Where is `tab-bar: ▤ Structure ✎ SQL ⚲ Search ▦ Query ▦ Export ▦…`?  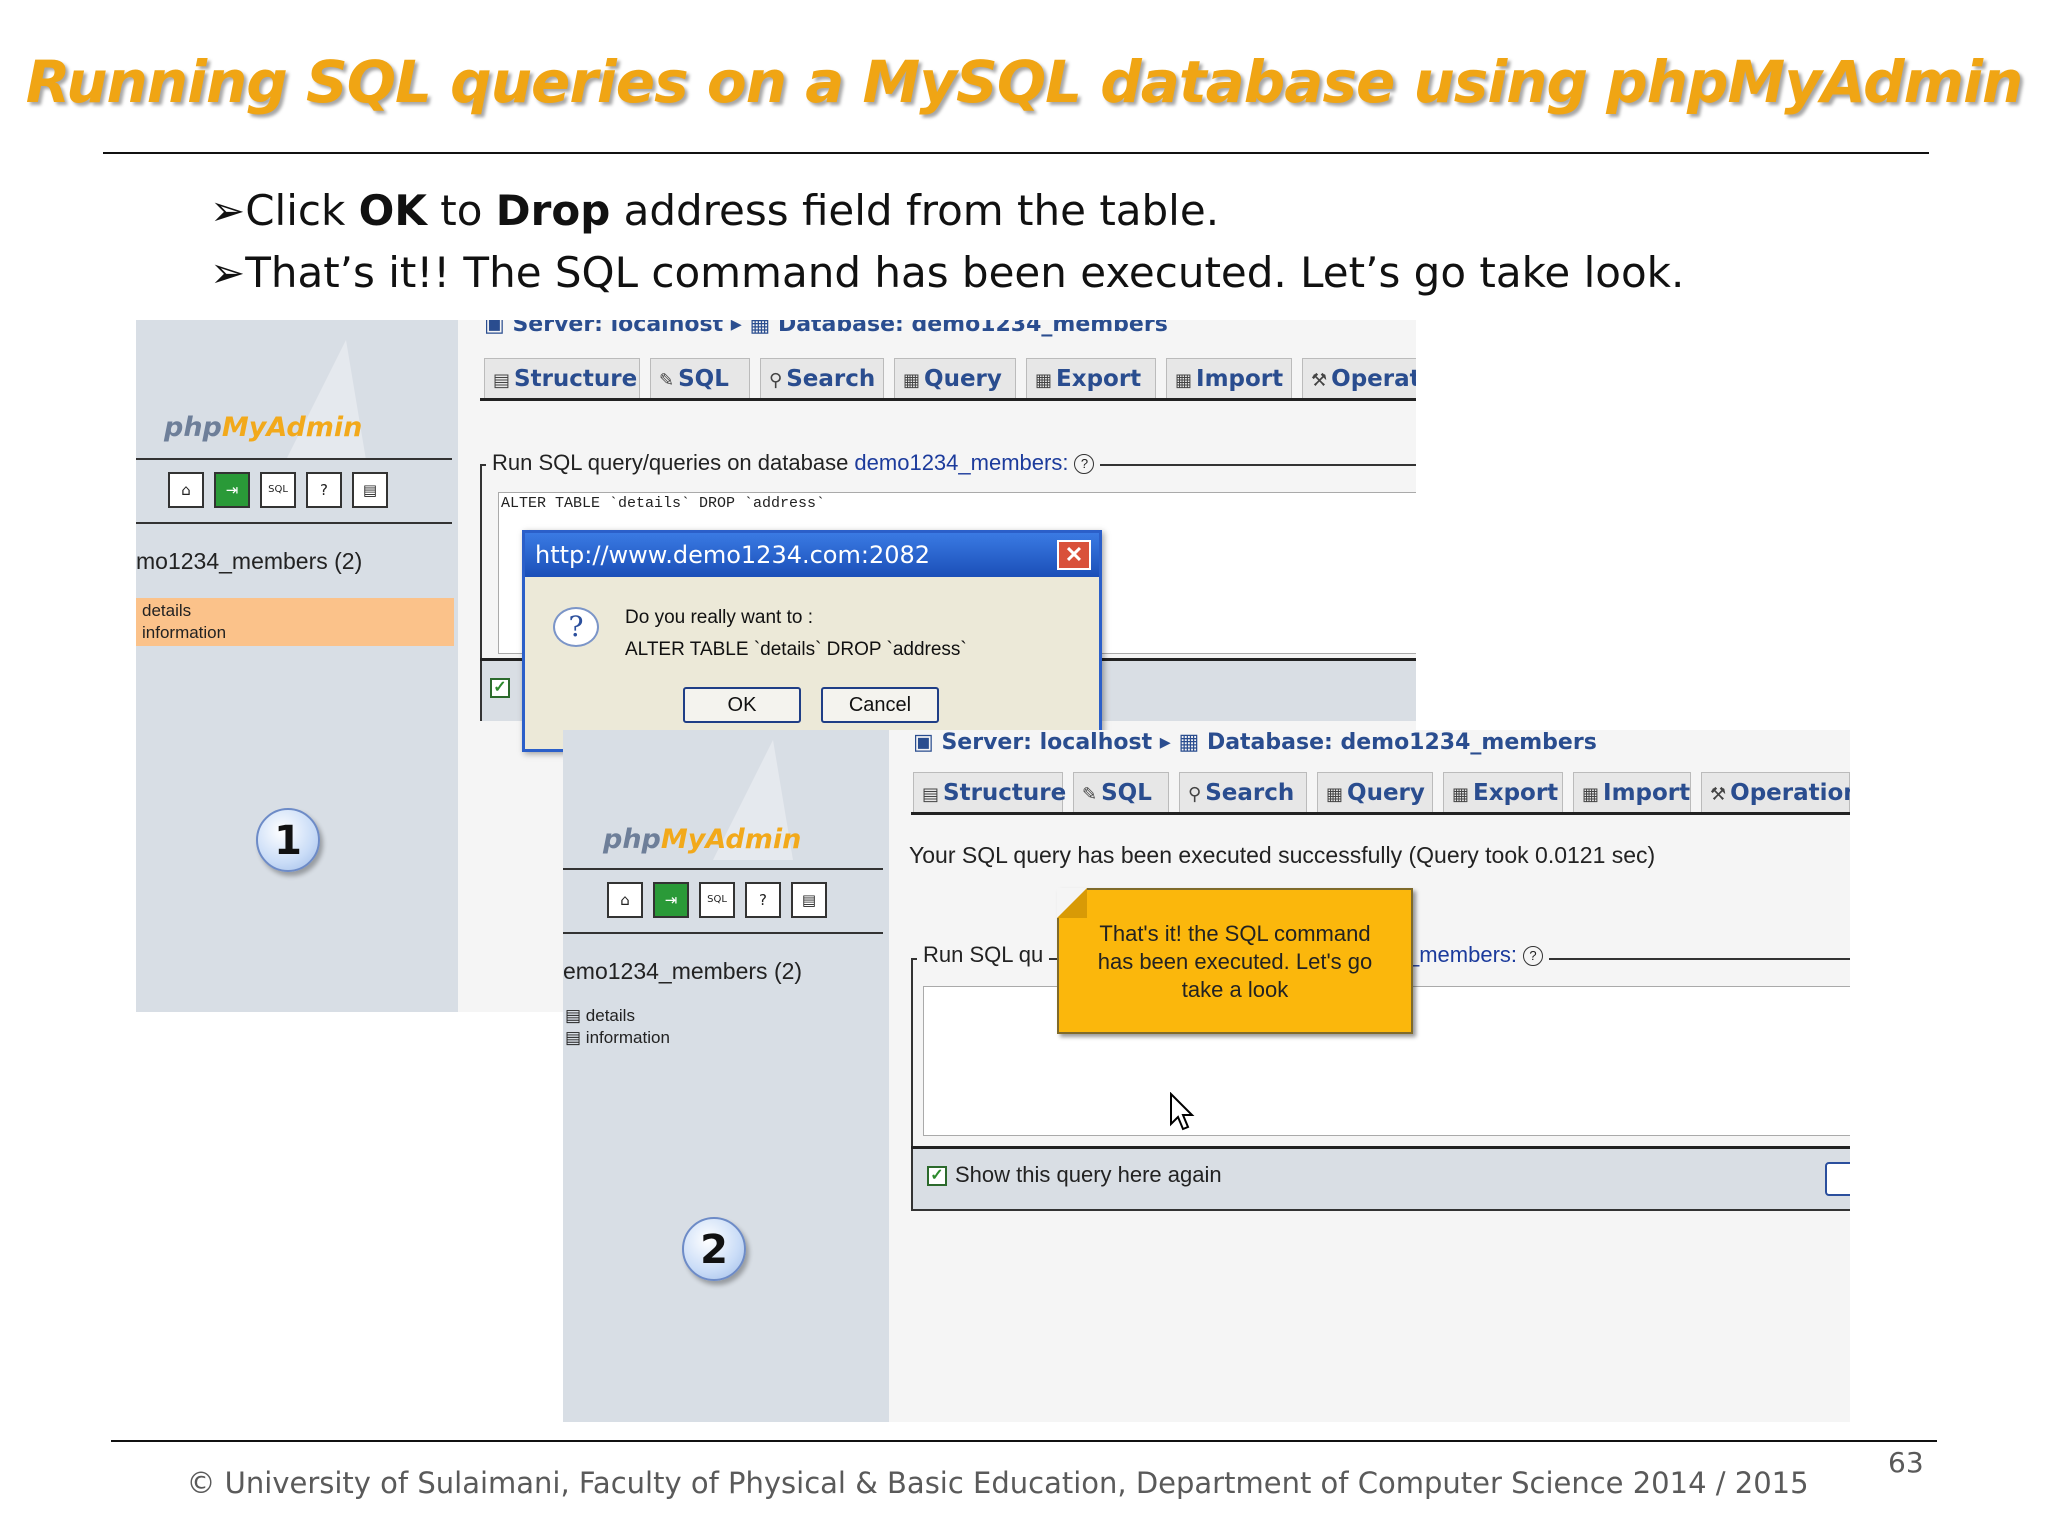 tab-bar: ▤ Structure ✎ SQL ⚲ Search ▦ Query ▦ Export ▦… is located at coordinates (948, 379).